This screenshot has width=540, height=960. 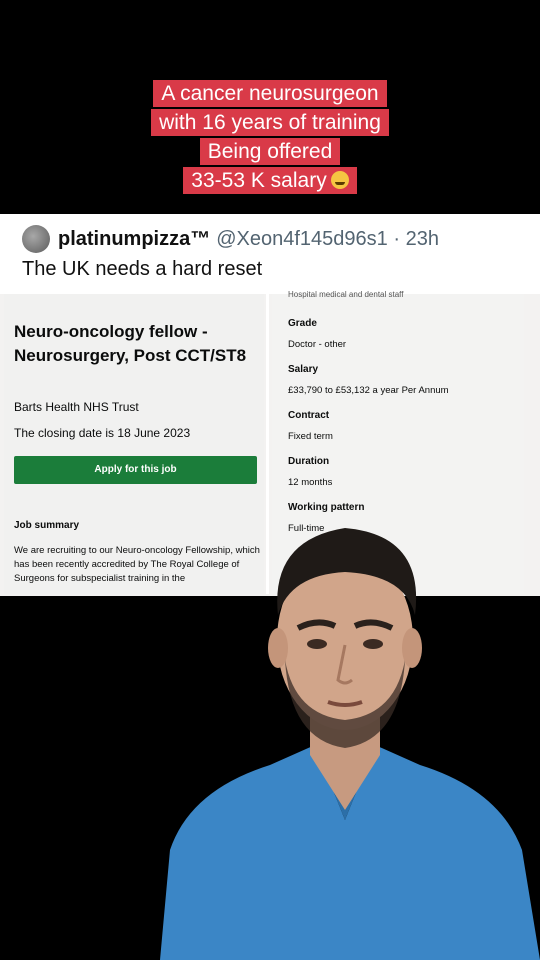 I want to click on avatar, so click(x=36, y=239).